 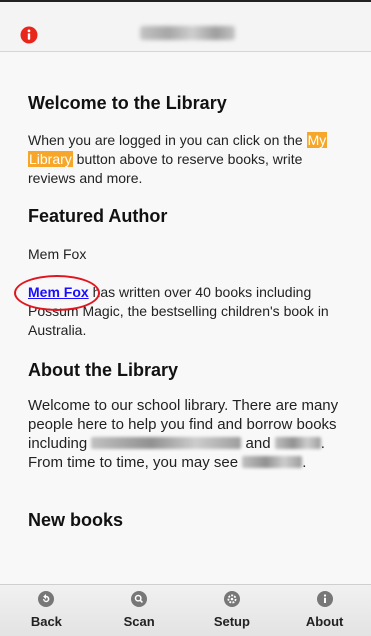 I want to click on scan-label: Scan, so click(x=139, y=621).